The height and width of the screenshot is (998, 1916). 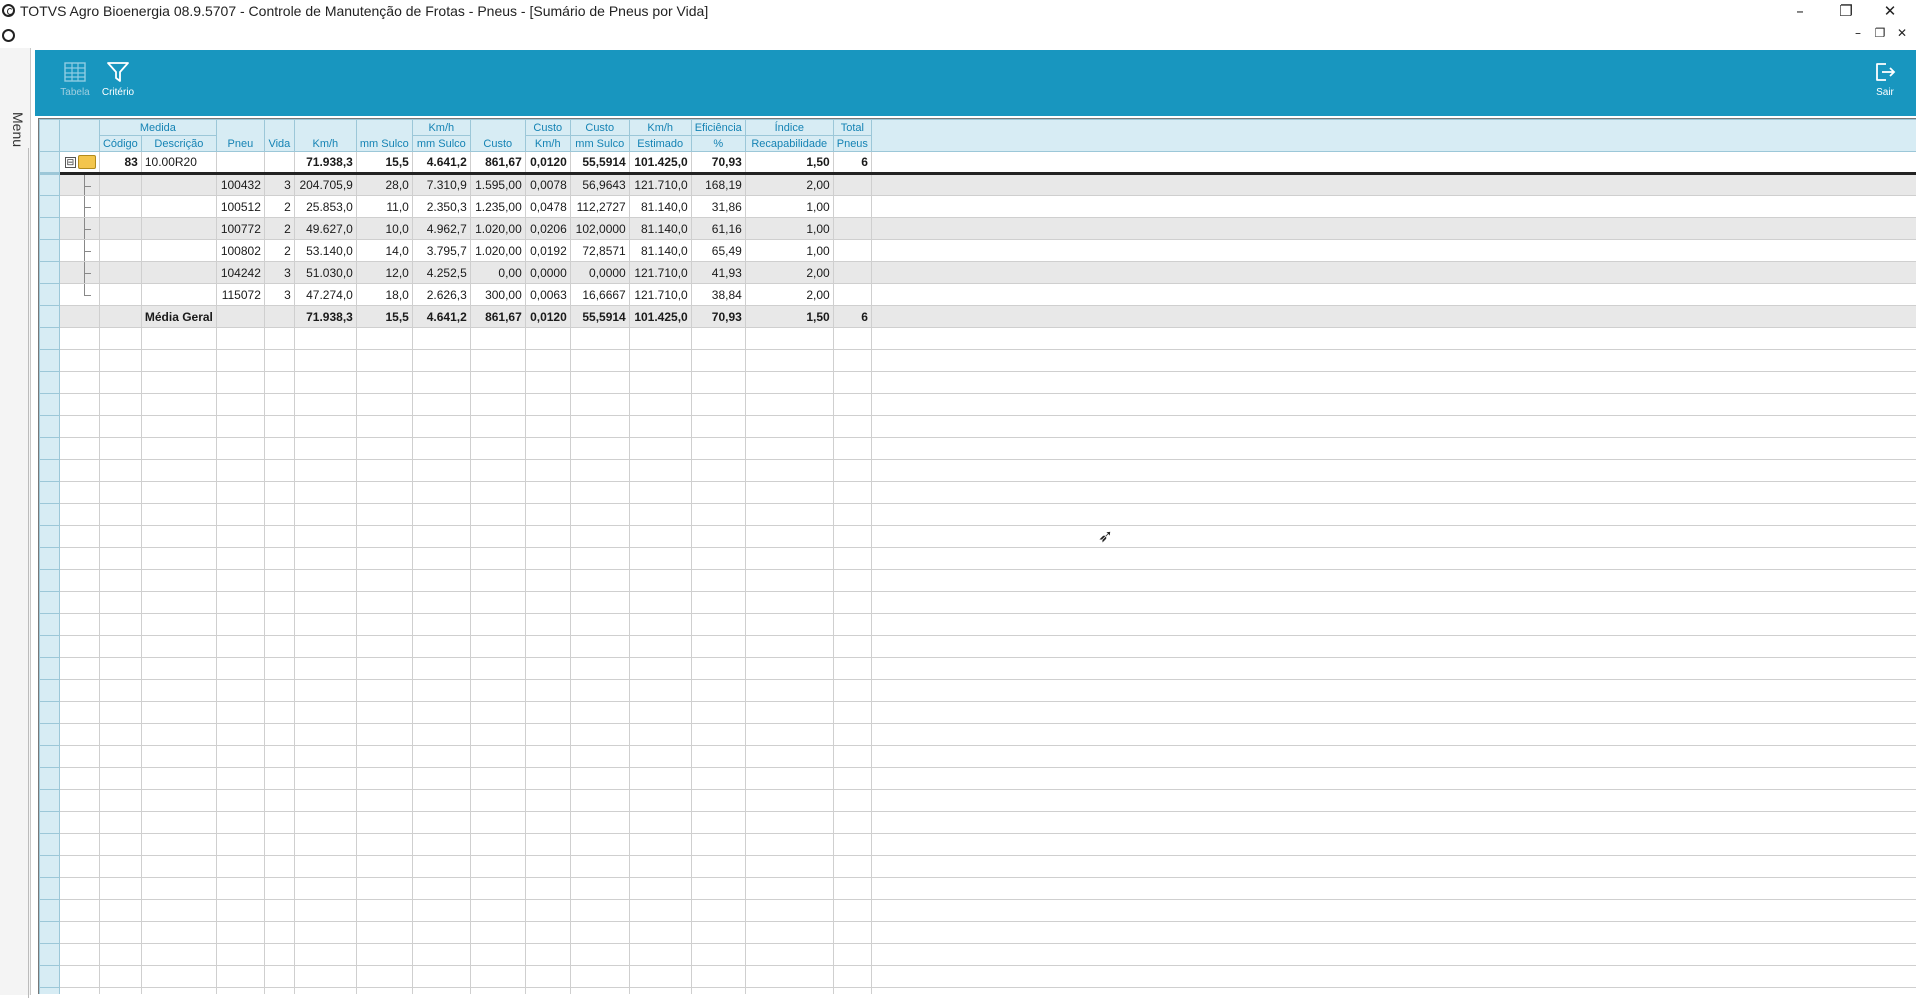 What do you see at coordinates (497, 251) in the screenshot?
I see `cell-custo: 1.020,00` at bounding box center [497, 251].